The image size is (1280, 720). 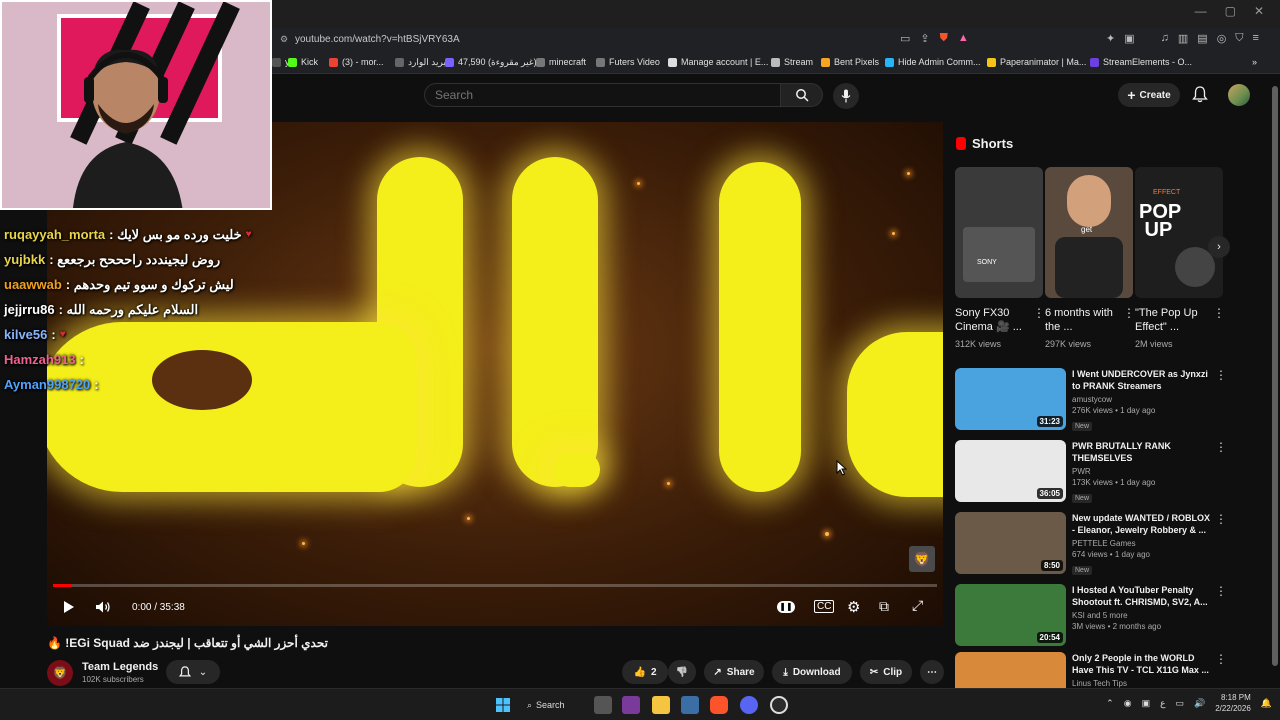 I want to click on more-actions-button: ⋯, so click(x=932, y=672).